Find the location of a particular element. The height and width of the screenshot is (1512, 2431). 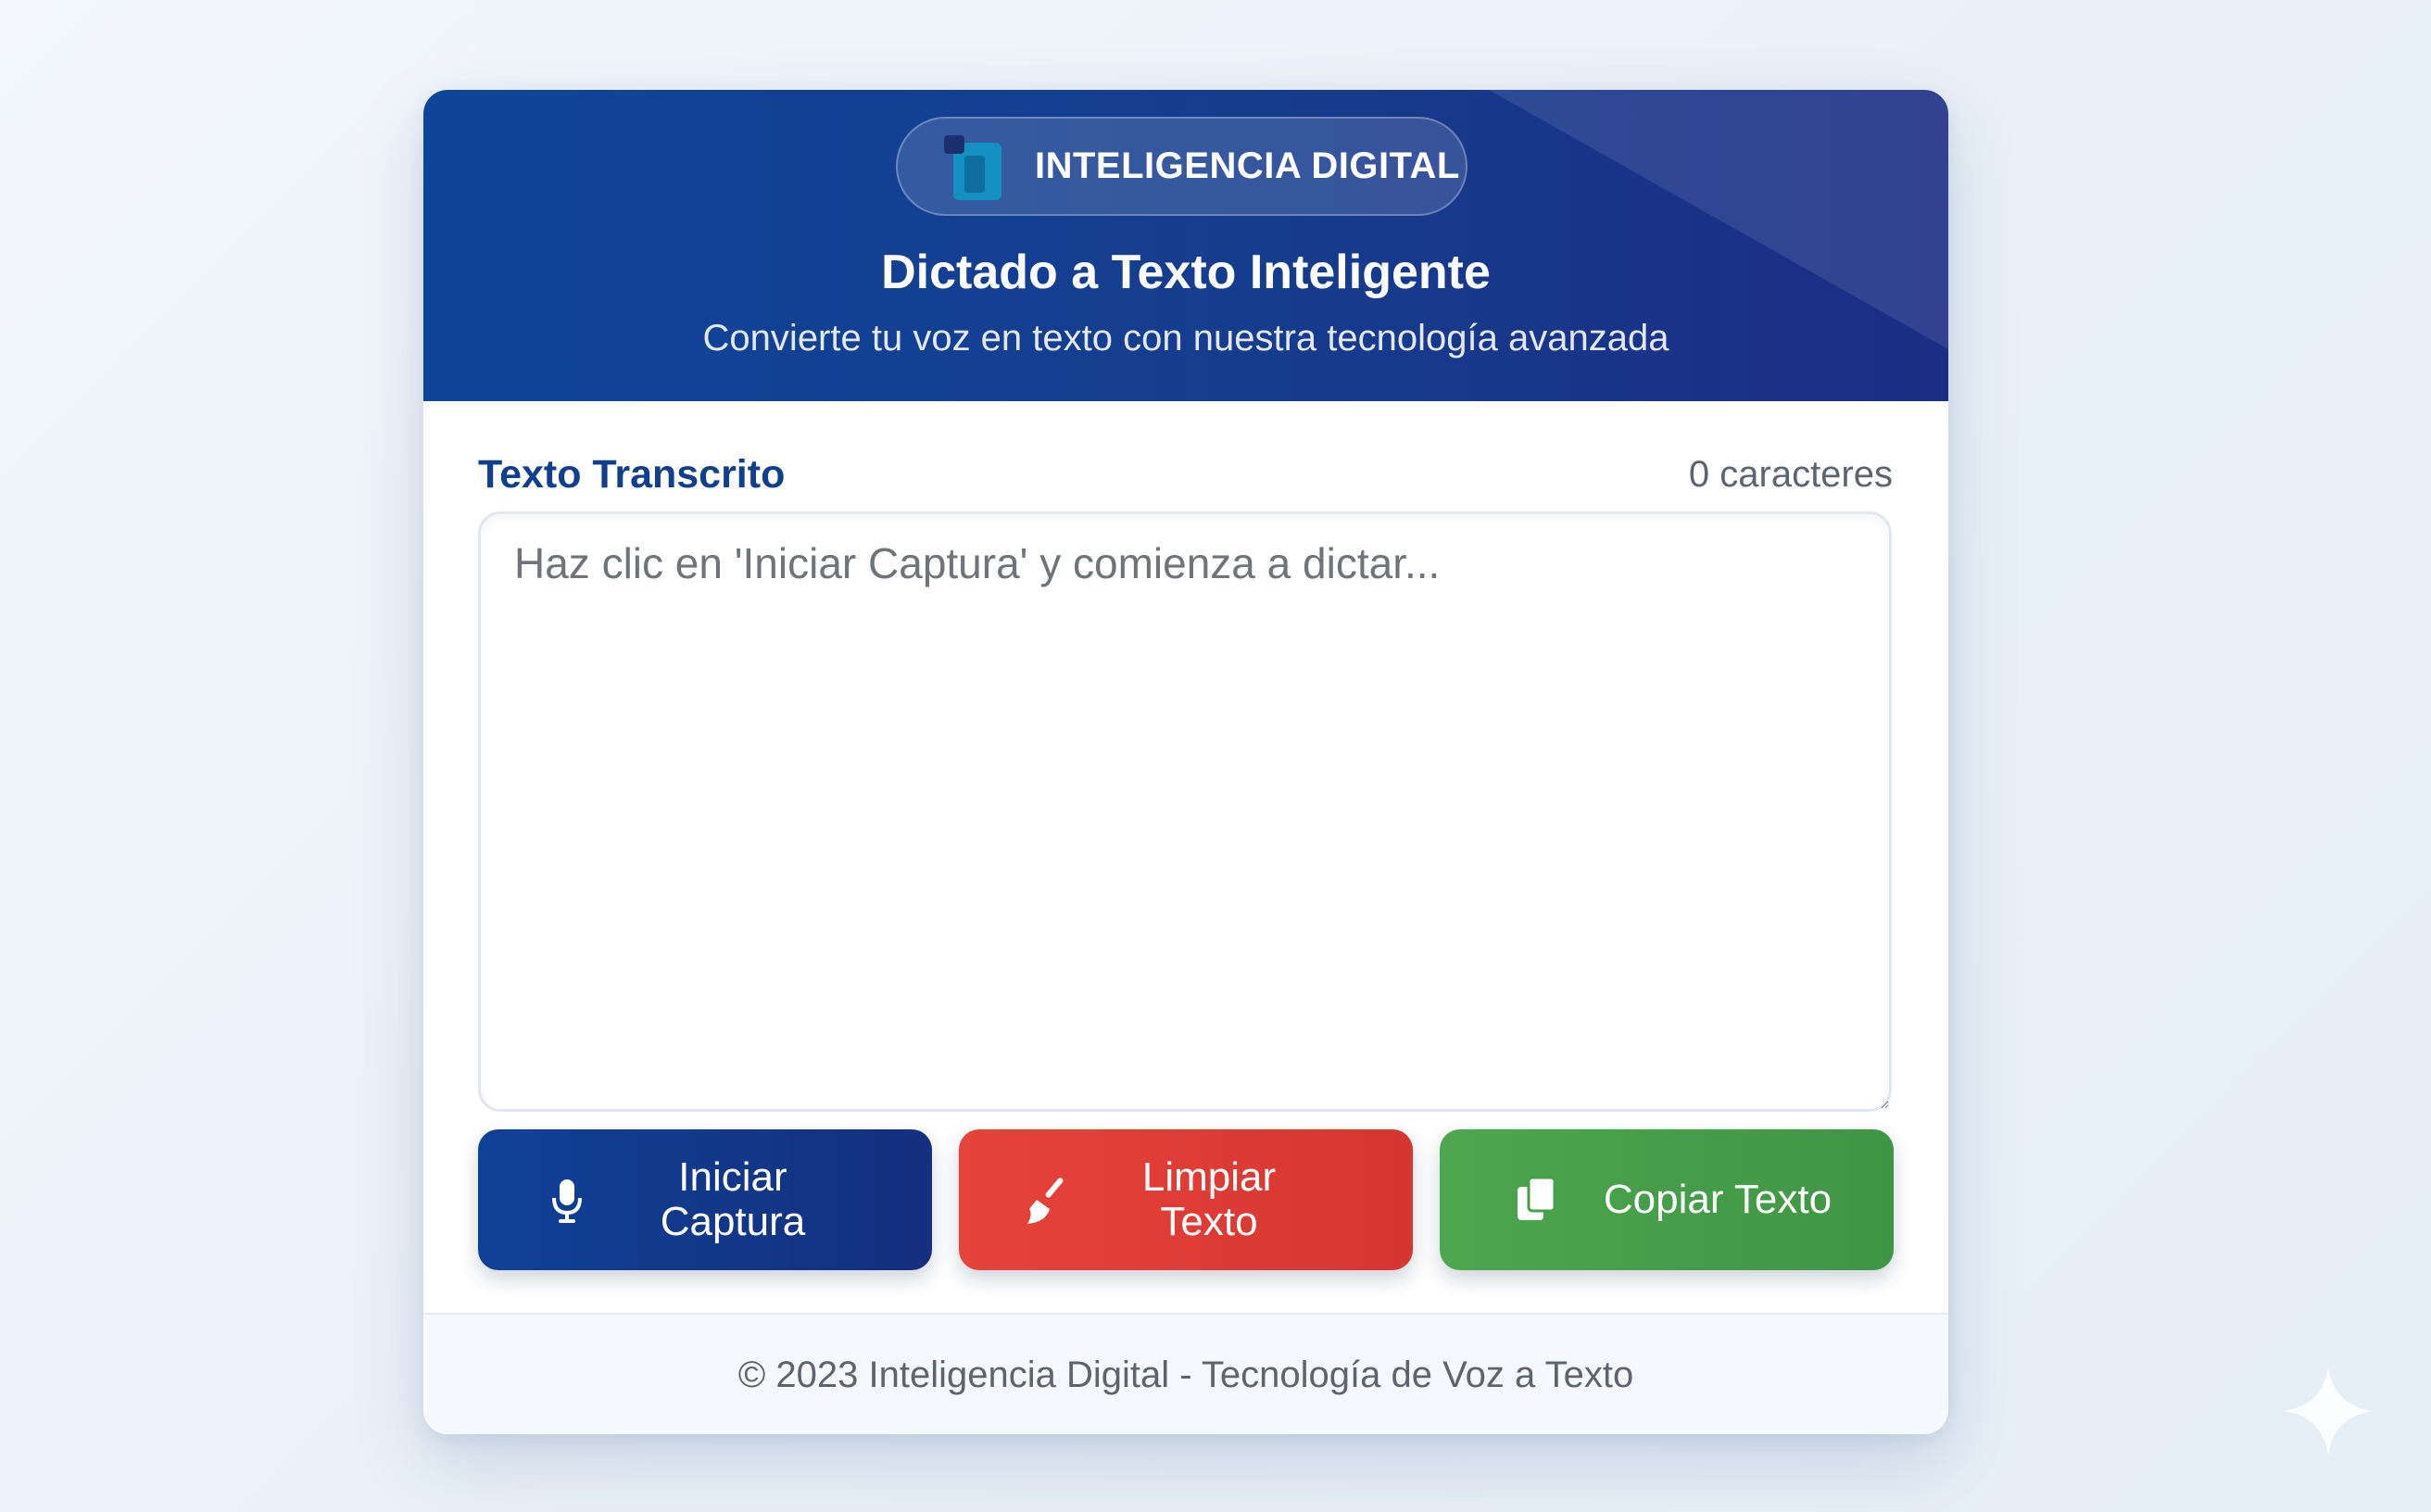

copy-text-button: Copiar Texto is located at coordinates (1667, 1199).